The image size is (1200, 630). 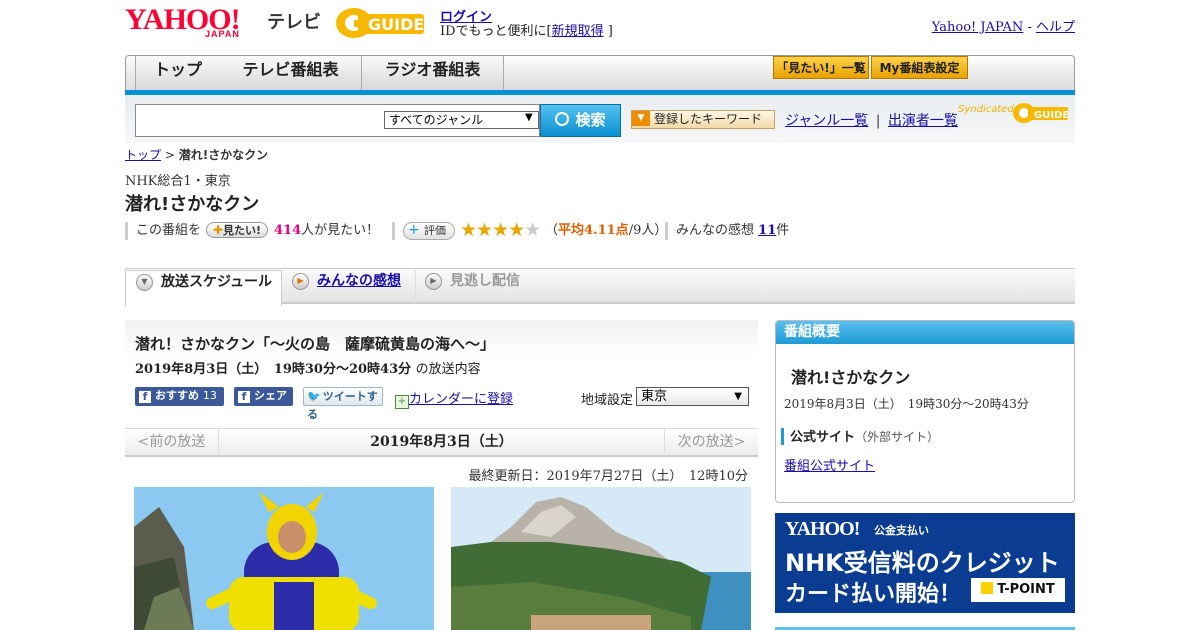 What do you see at coordinates (203, 288) in the screenshot?
I see `tab-schedule: ▼ 放送スケジュール` at bounding box center [203, 288].